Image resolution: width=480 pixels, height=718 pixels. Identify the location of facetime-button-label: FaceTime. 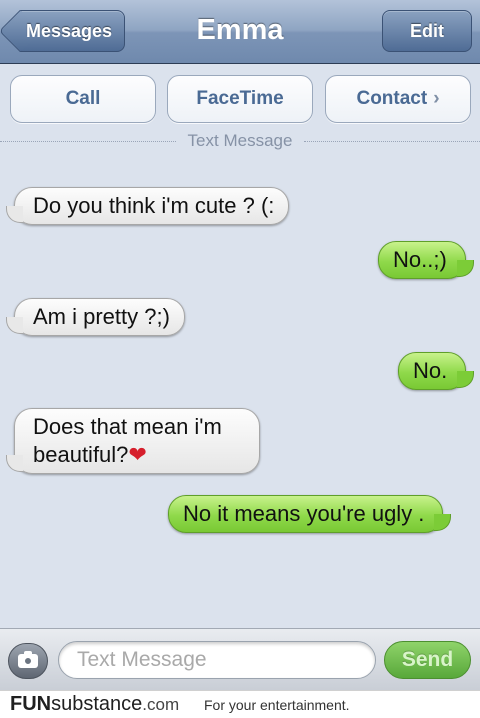
(240, 98).